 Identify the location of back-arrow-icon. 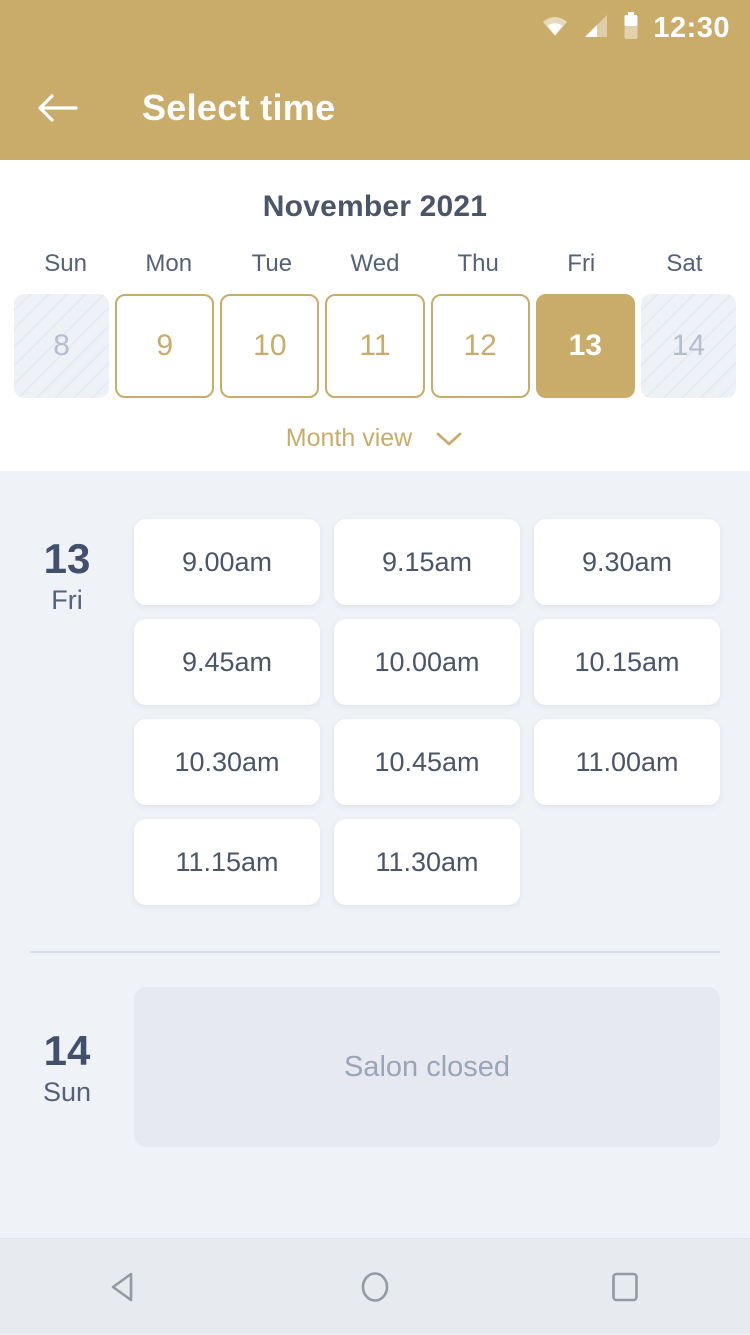
(58, 108).